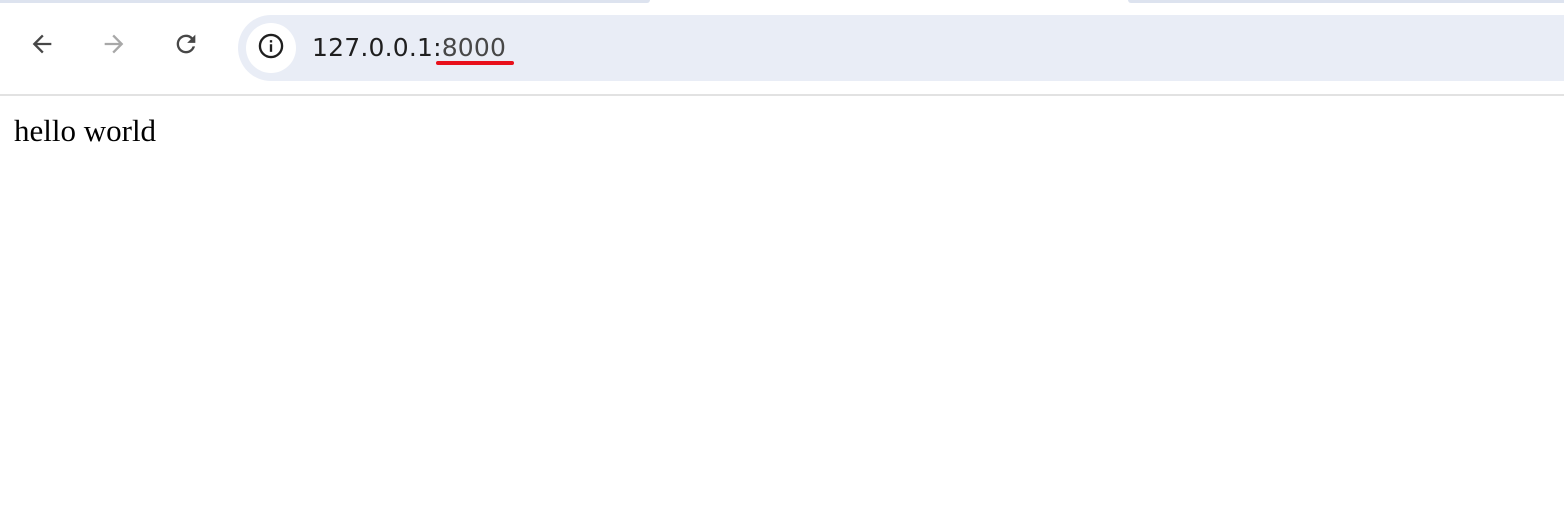 This screenshot has height=516, width=1564. I want to click on url-port: 8000, so click(474, 47).